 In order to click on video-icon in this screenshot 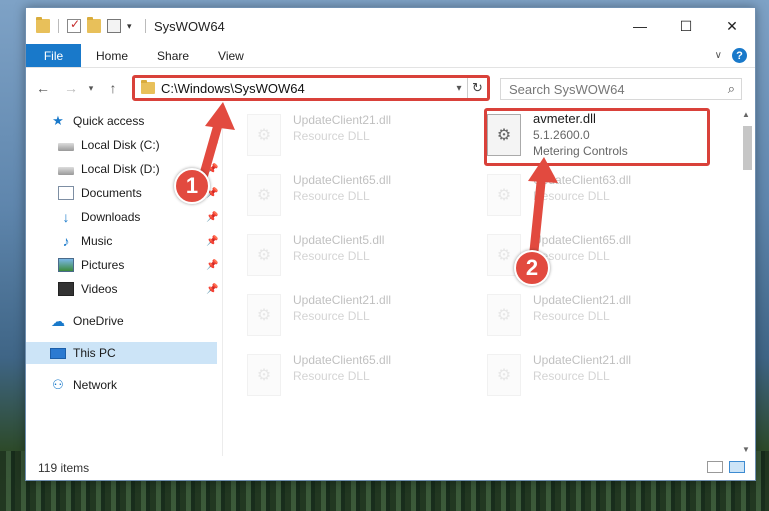, I will do `click(66, 289)`.